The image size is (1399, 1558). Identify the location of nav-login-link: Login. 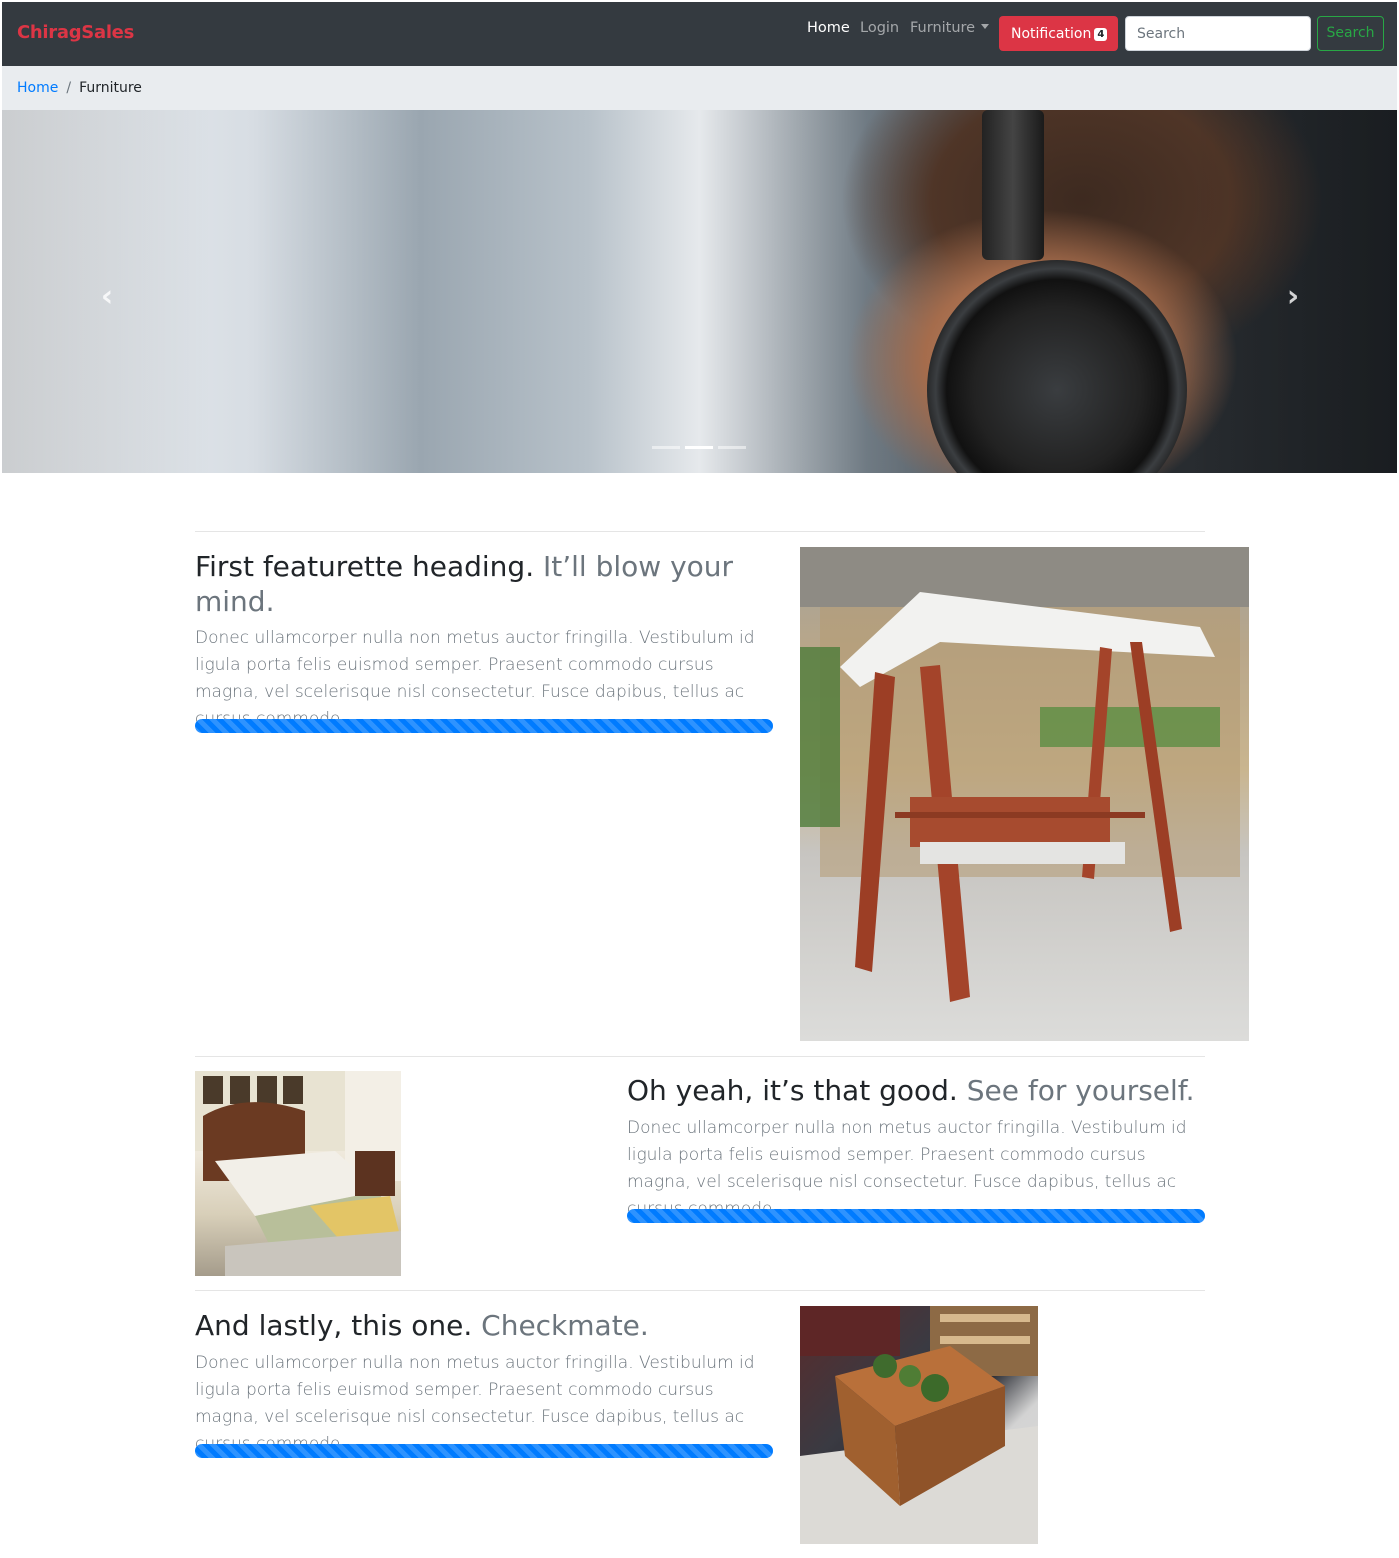
(879, 28).